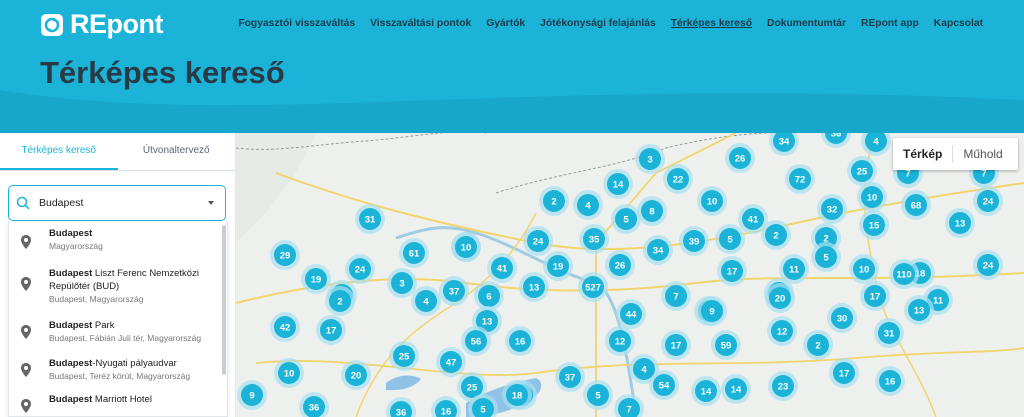 This screenshot has height=417, width=1024. I want to click on cluster-marker: 54, so click(664, 385).